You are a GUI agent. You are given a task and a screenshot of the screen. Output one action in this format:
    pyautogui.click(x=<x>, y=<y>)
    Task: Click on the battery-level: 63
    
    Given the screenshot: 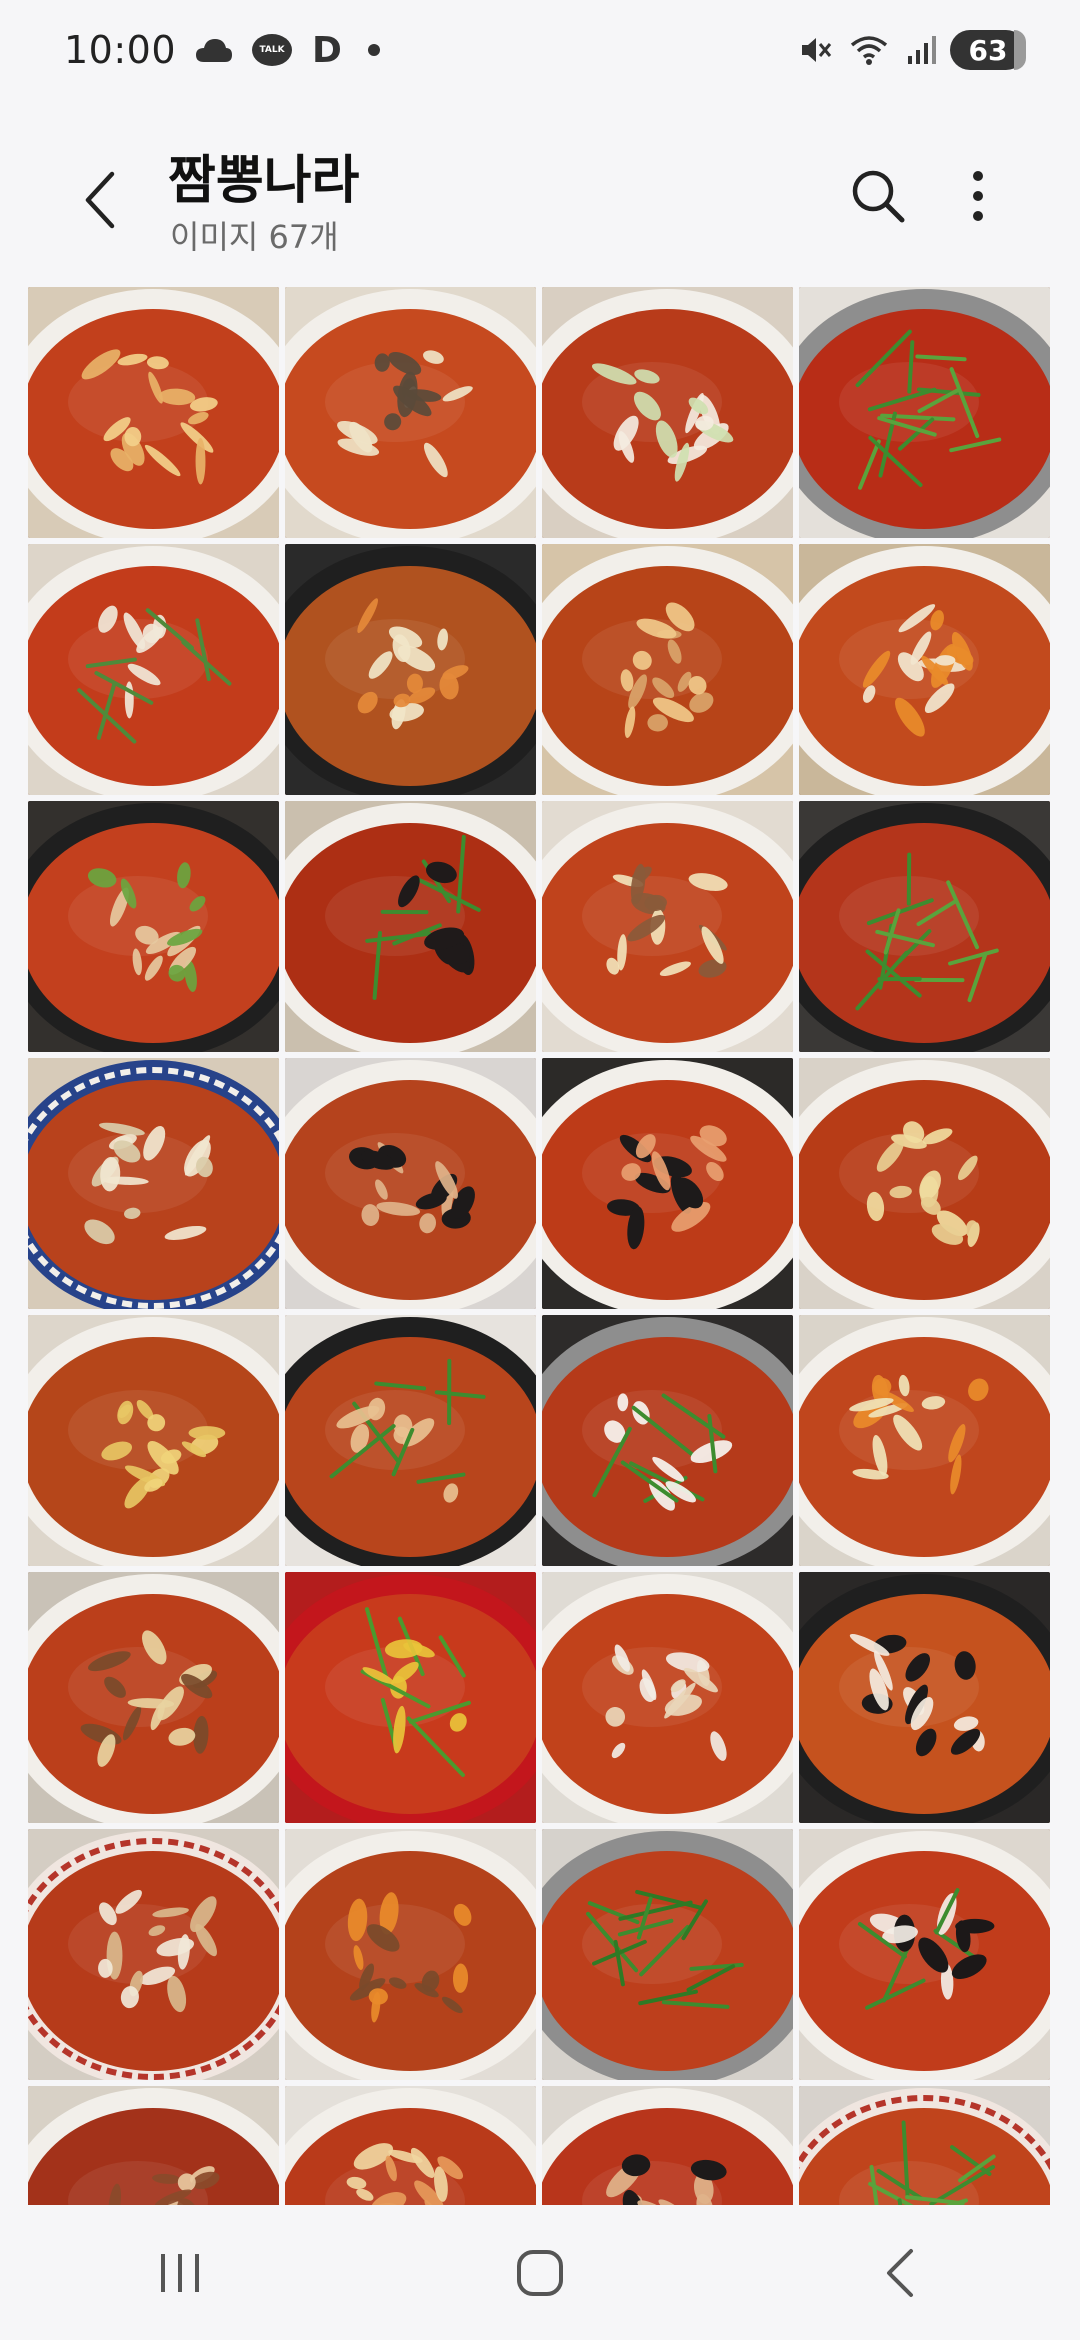 What is the action you would take?
    pyautogui.click(x=988, y=50)
    